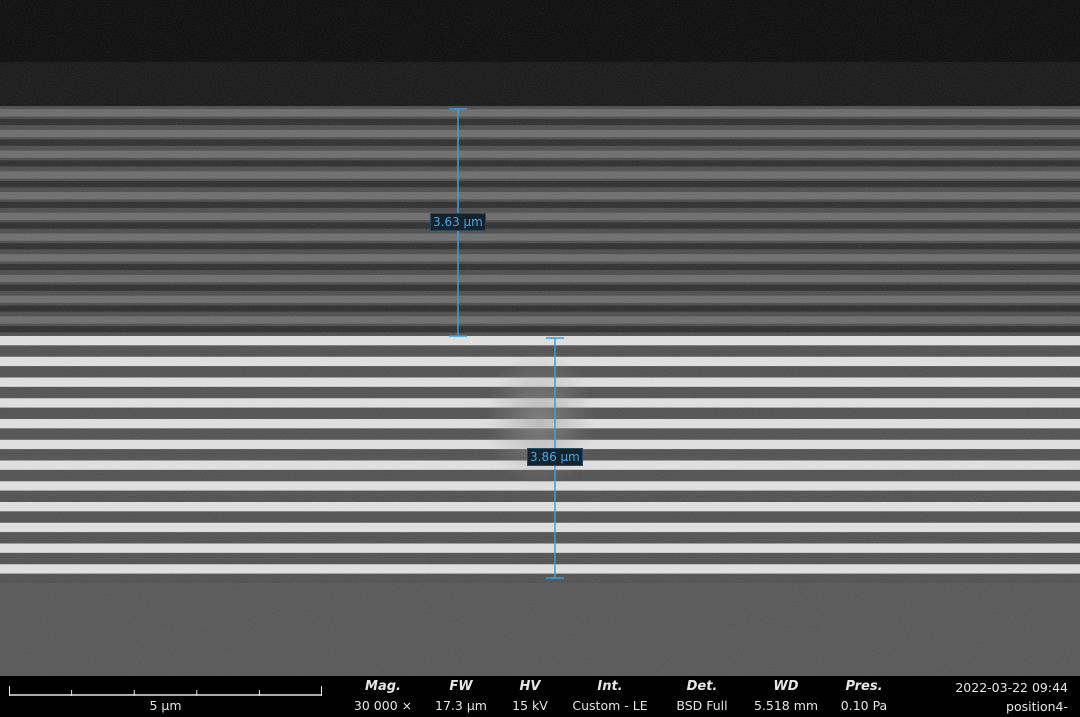  What do you see at coordinates (1011, 687) in the screenshot?
I see `acquisition-timestamp: 2022-03-22 09:44` at bounding box center [1011, 687].